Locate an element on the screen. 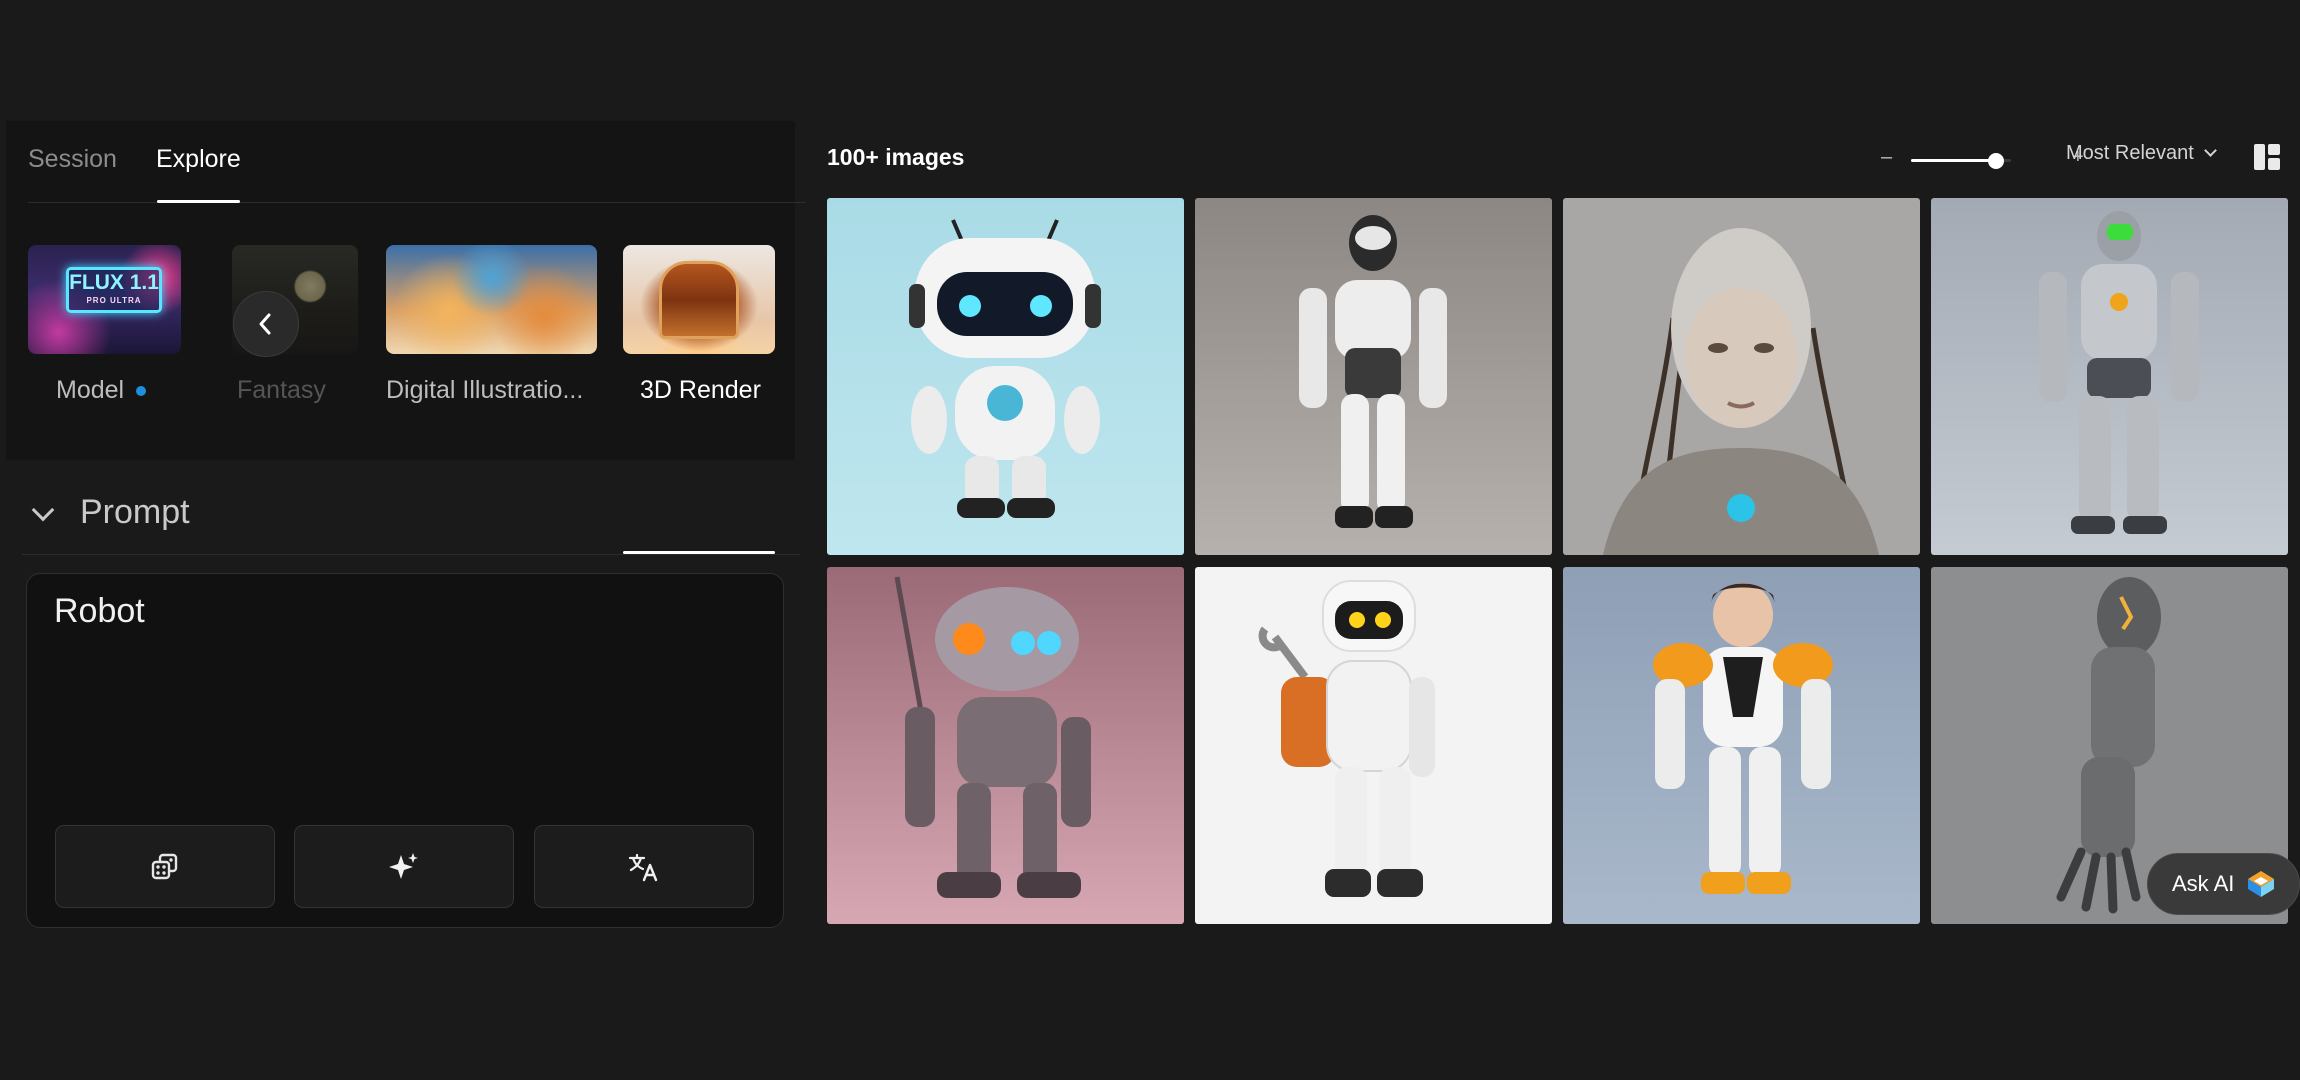 This screenshot has height=1080, width=2300. enhance-prompt-button is located at coordinates (404, 866).